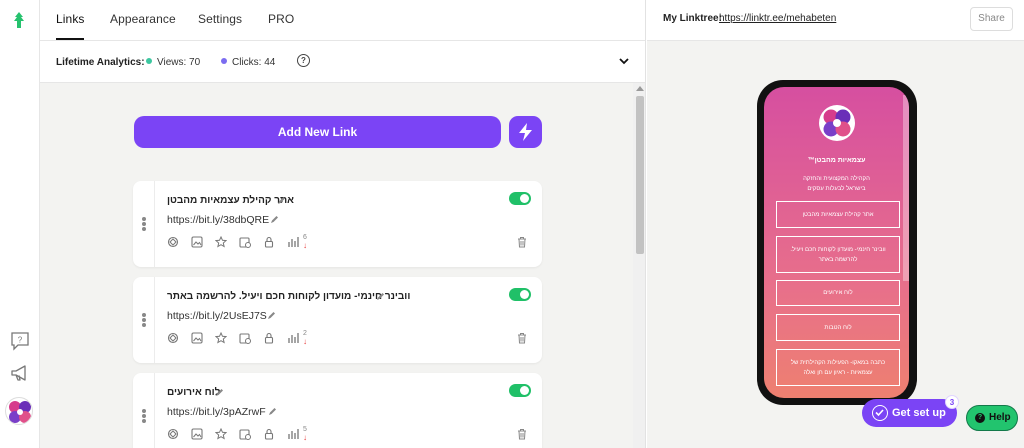 This screenshot has width=1024, height=448. Describe the element at coordinates (19, 411) in the screenshot. I see `user-avatar` at that location.